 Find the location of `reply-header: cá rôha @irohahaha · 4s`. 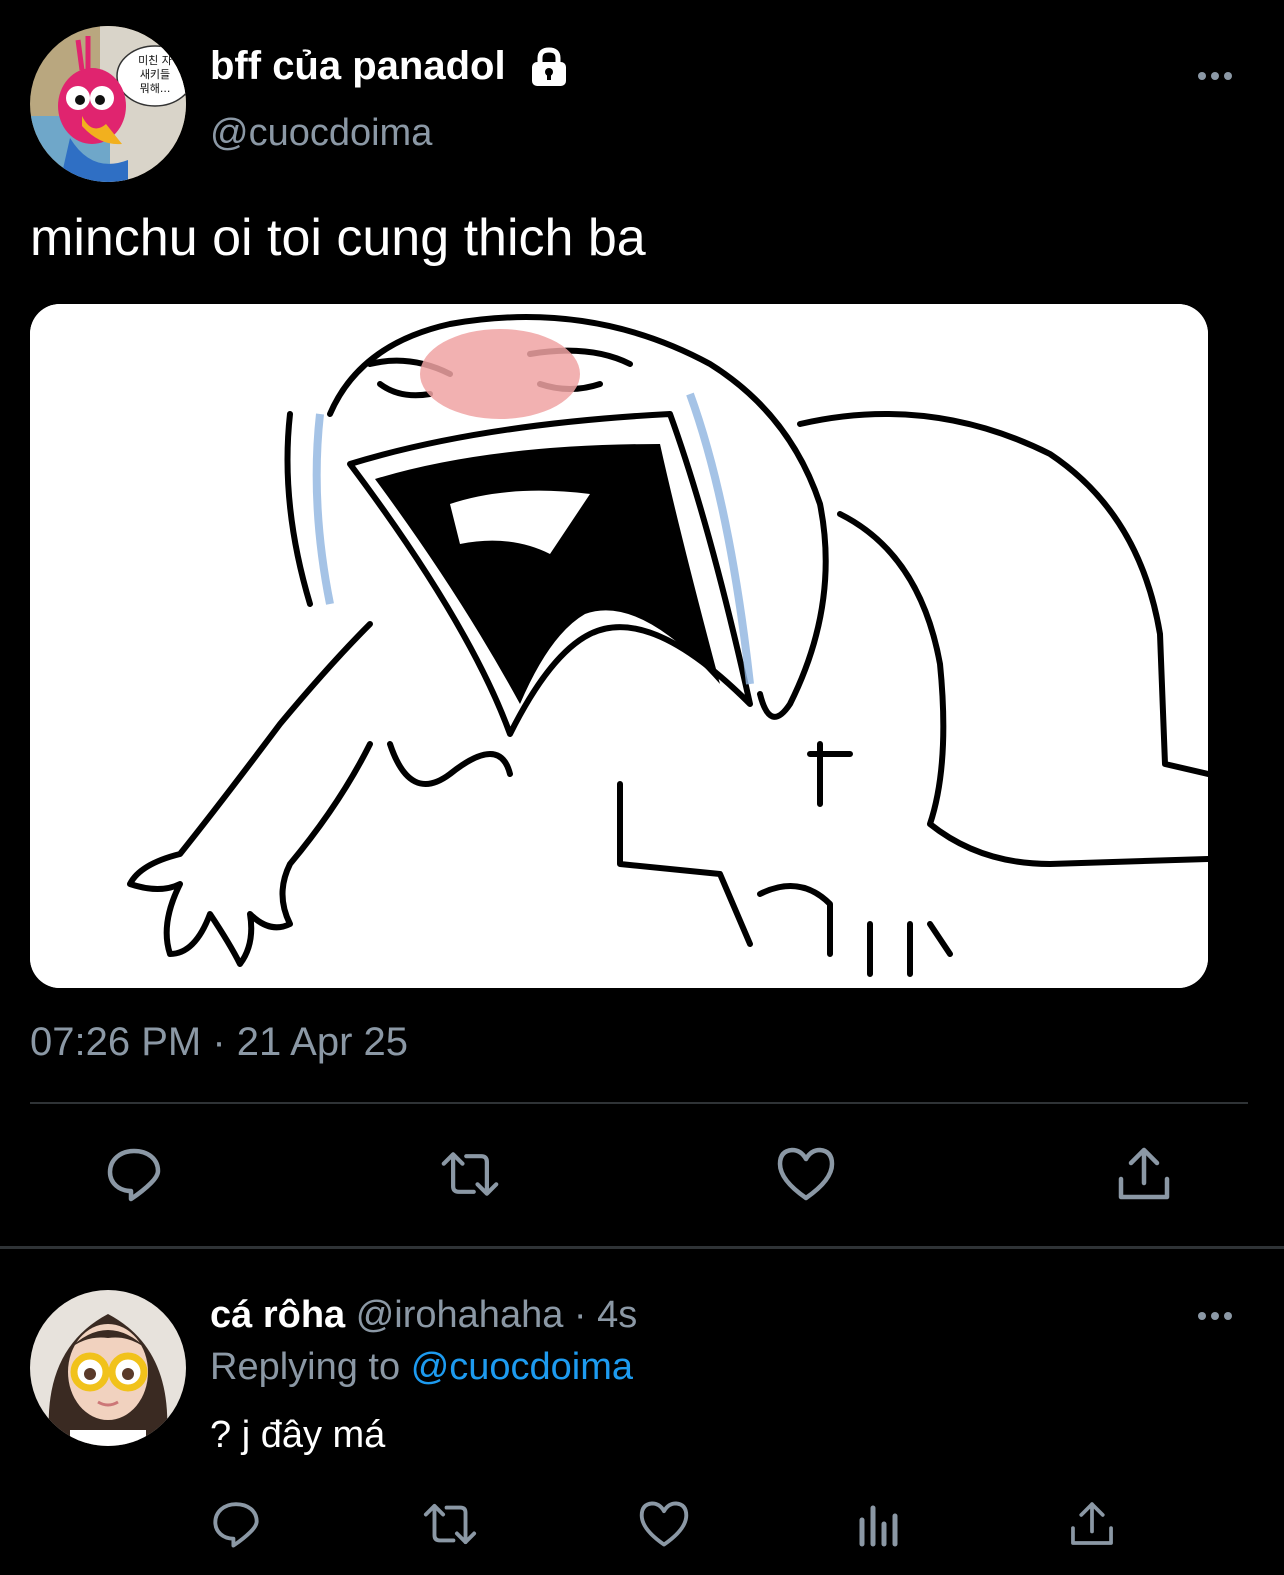

reply-header: cá rôha @irohahaha · 4s is located at coordinates (423, 1315).